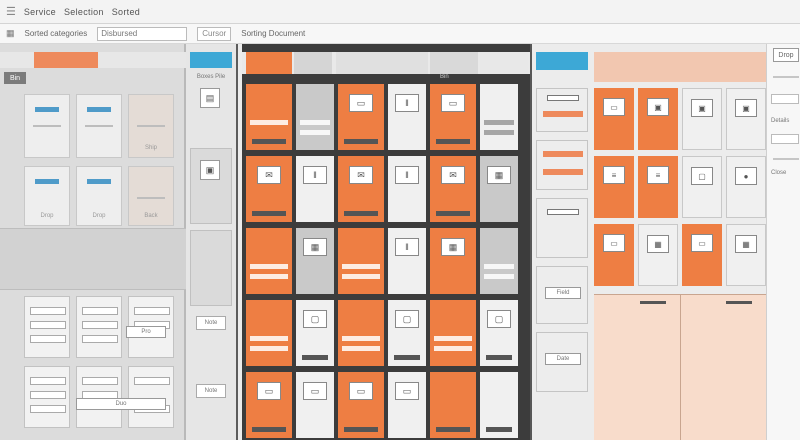 Image resolution: width=800 pixels, height=440 pixels. I want to click on search-input: Disbursed, so click(142, 33).